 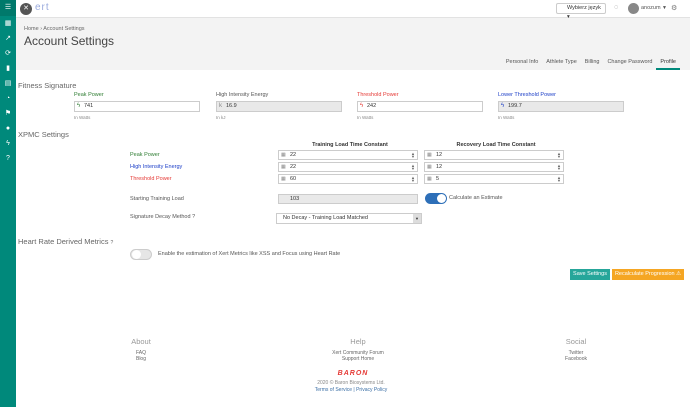 What do you see at coordinates (54, 29) in the screenshot?
I see `breadcrumb: Home › Account Settings` at bounding box center [54, 29].